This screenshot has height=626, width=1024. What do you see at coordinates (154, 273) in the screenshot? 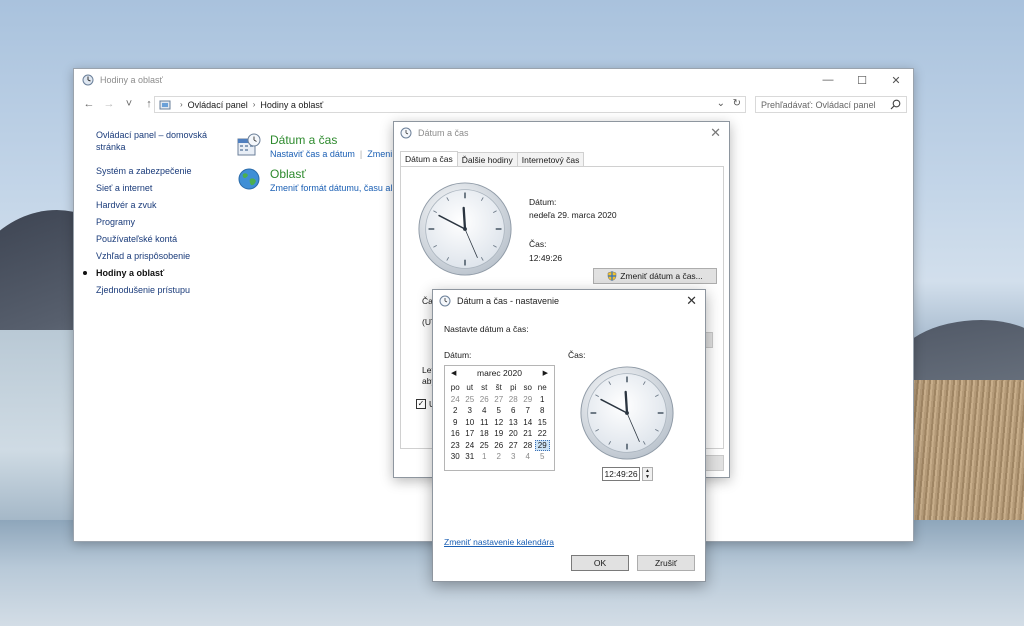
I see `sidebar-item-clock-region: Hodiny a oblasť` at bounding box center [154, 273].